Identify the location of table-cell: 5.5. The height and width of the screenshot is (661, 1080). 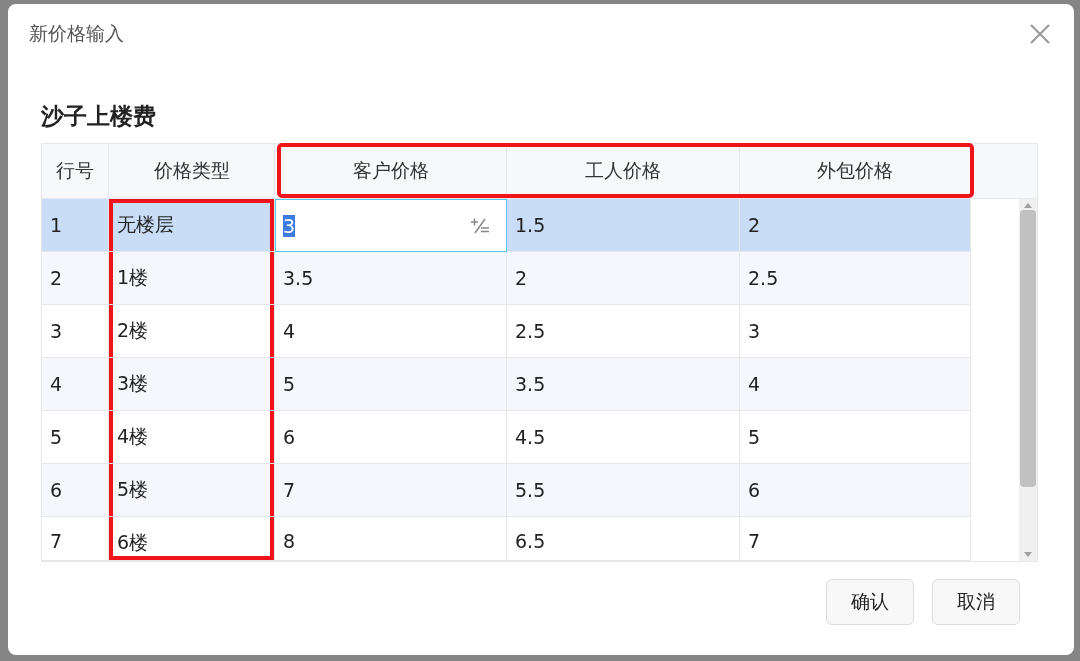
(623, 490).